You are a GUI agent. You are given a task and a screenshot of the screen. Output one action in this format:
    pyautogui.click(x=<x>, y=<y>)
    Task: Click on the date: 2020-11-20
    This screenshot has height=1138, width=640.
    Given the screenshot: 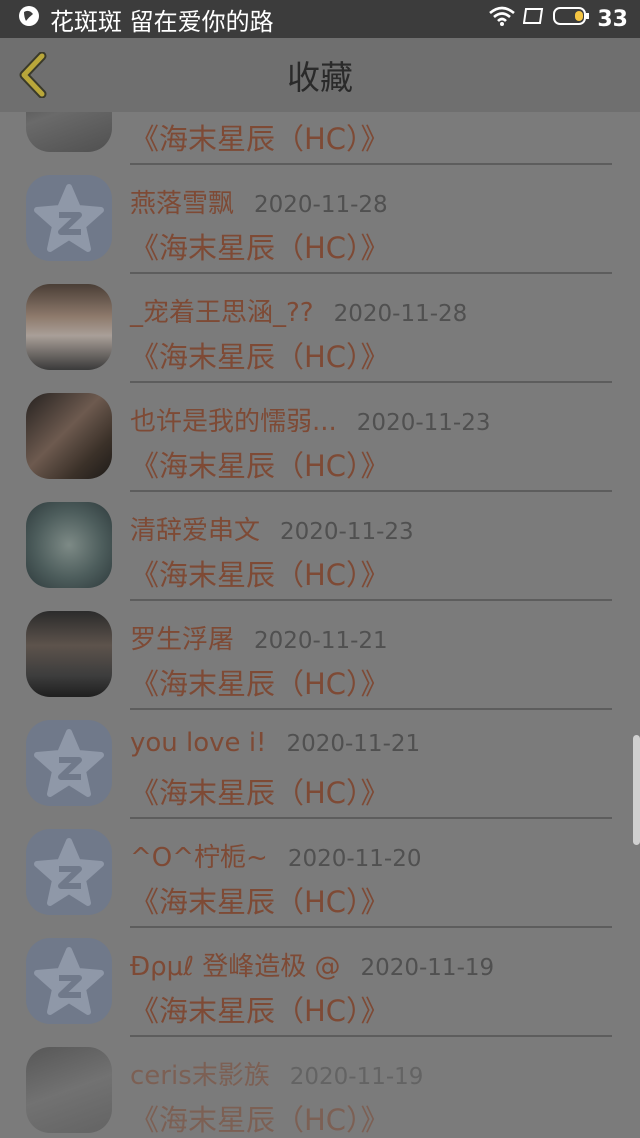 What is the action you would take?
    pyautogui.click(x=354, y=859)
    